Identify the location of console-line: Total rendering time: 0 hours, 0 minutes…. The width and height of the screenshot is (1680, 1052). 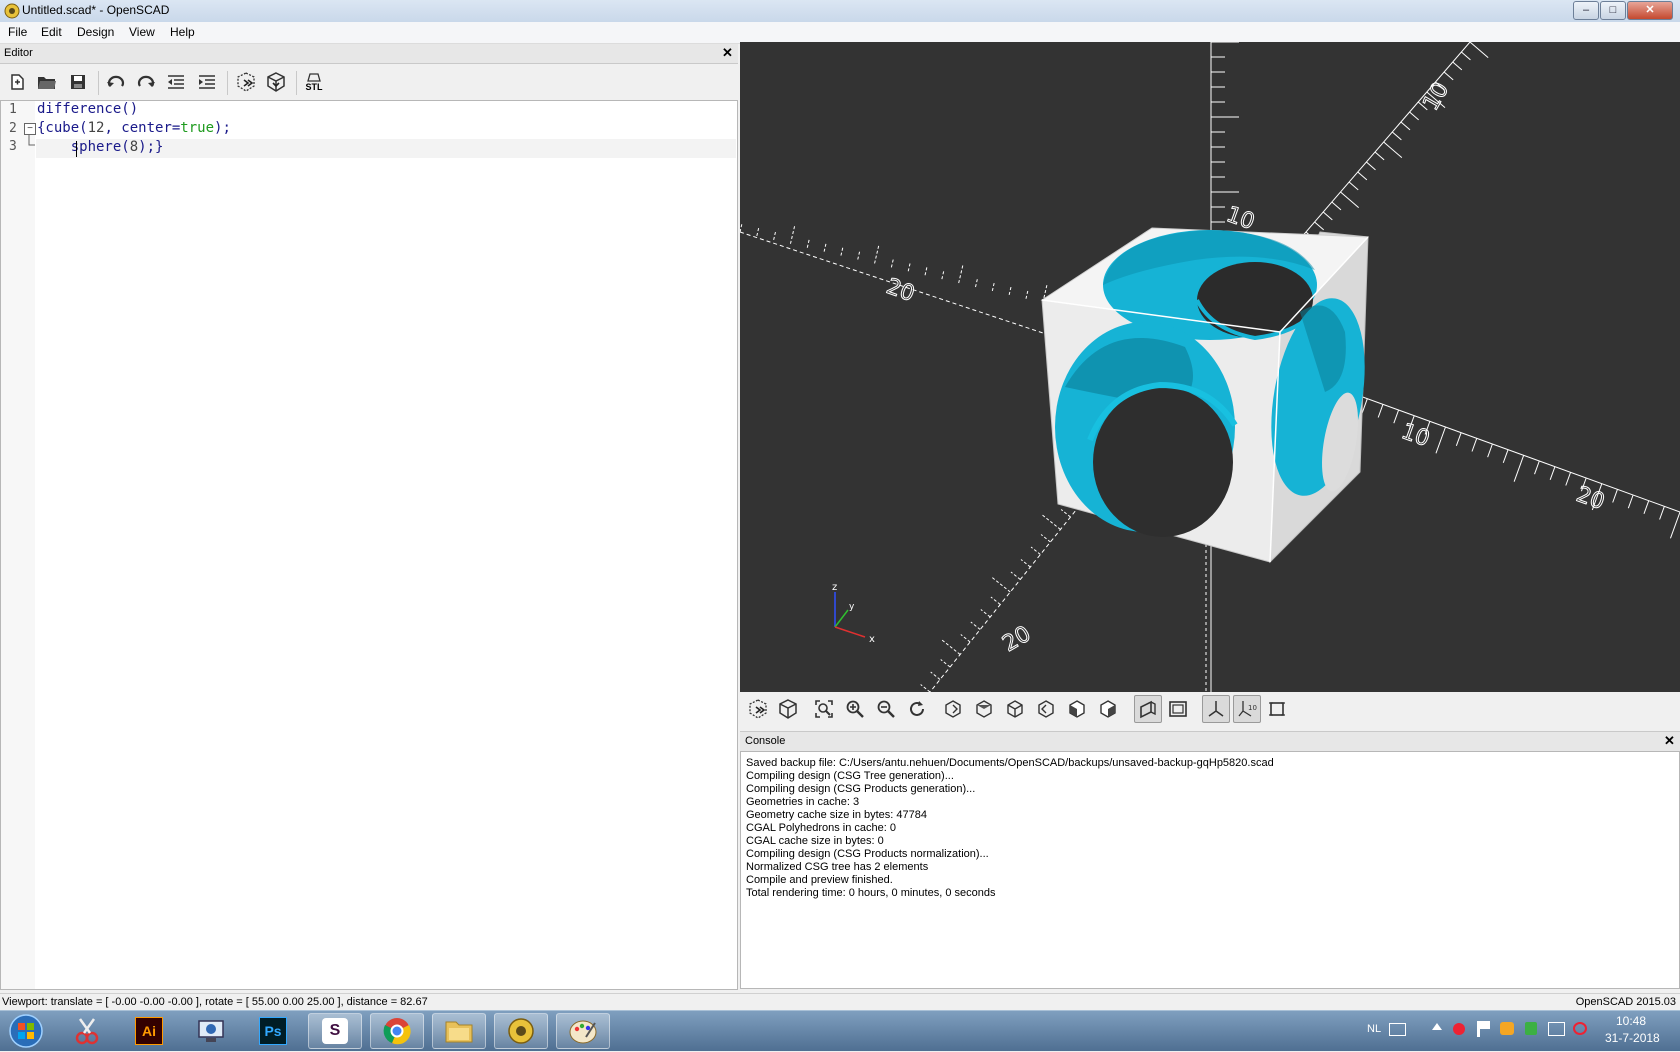
(871, 893).